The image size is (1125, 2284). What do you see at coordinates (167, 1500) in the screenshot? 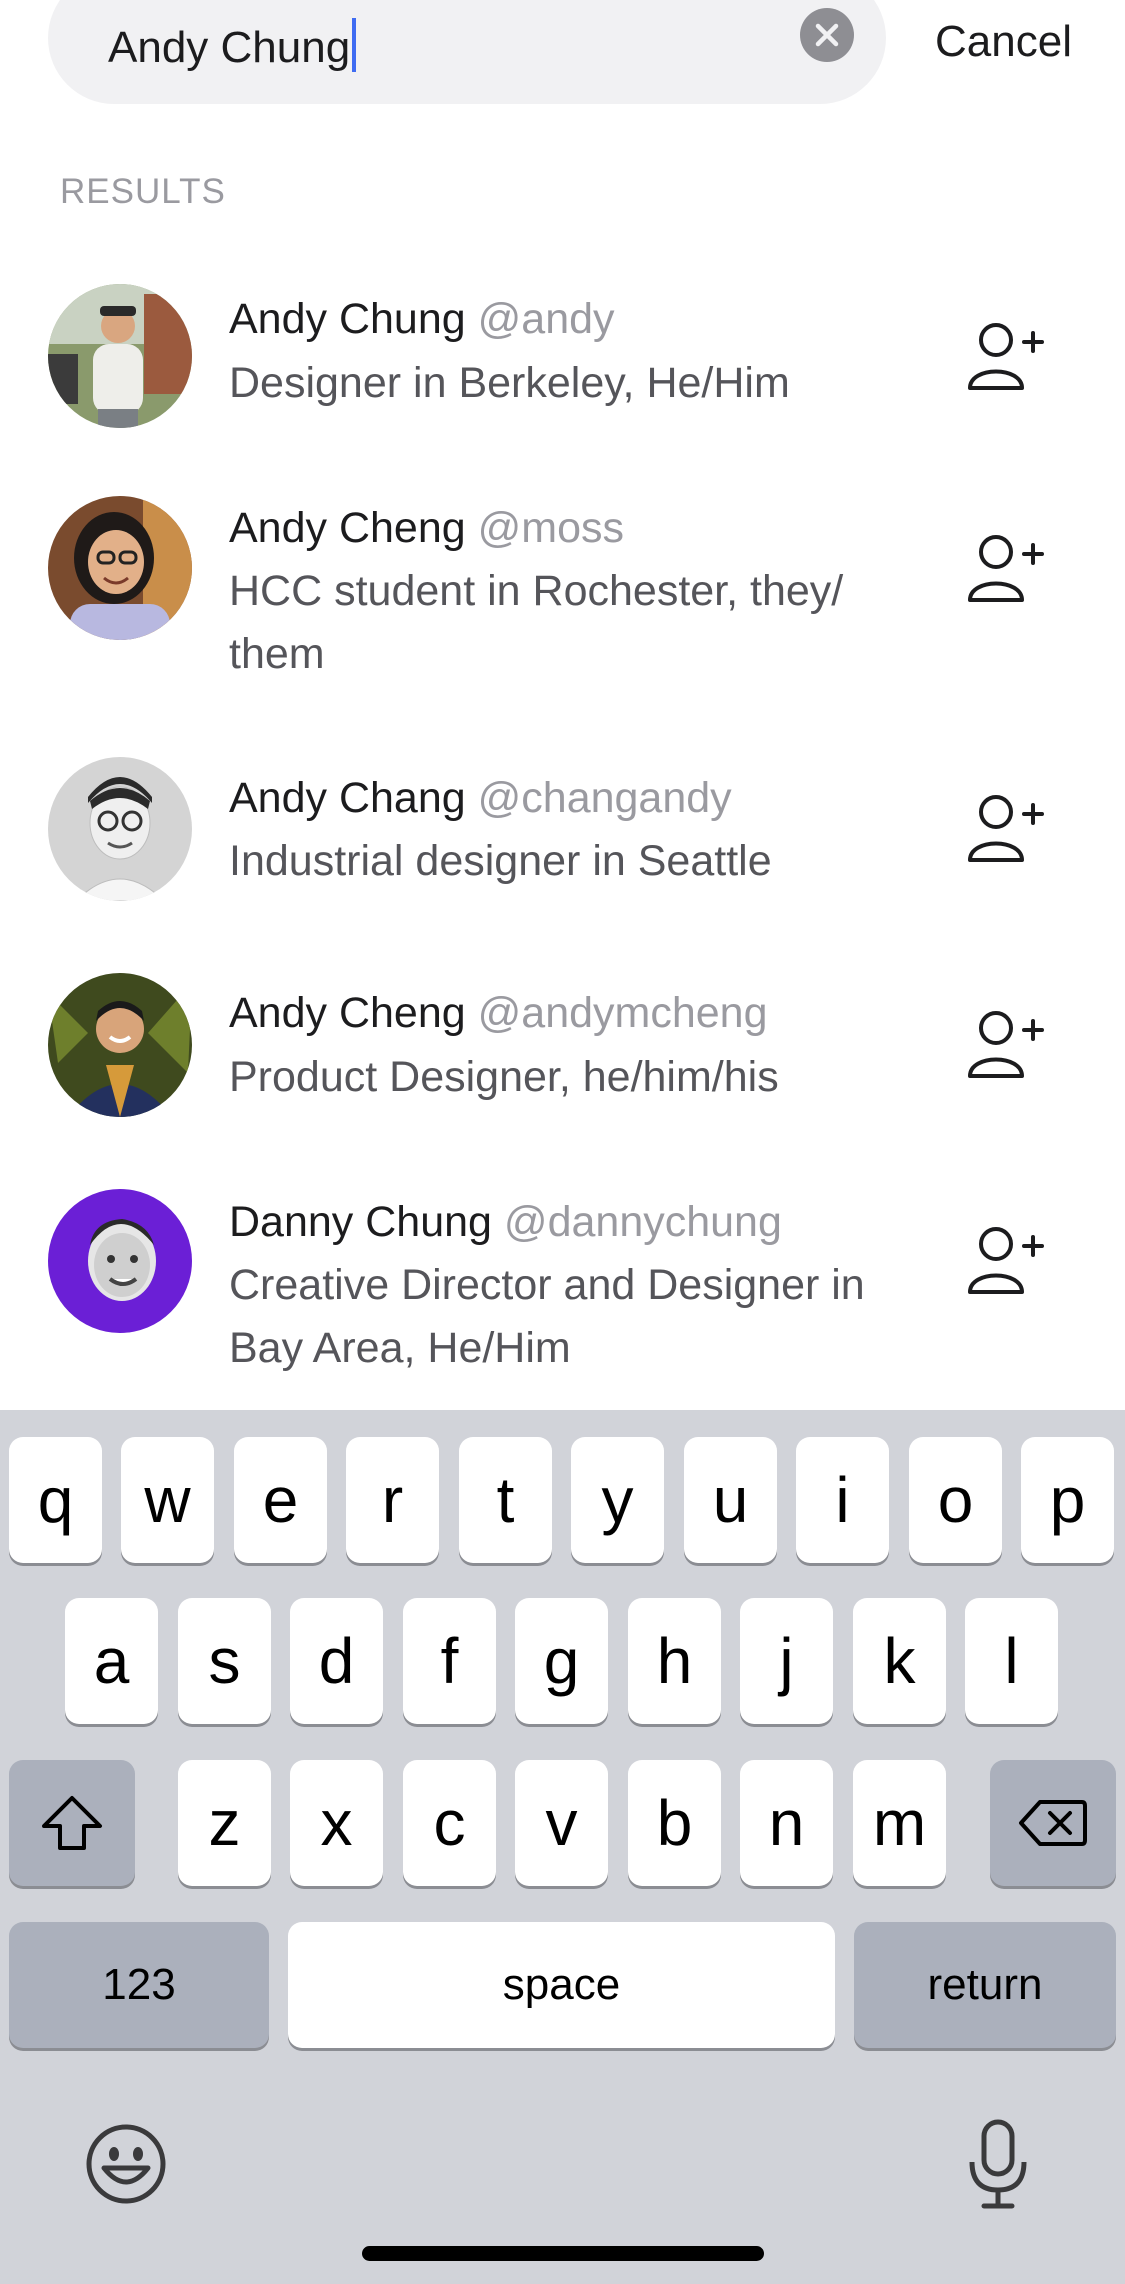
I see `key-w: w` at bounding box center [167, 1500].